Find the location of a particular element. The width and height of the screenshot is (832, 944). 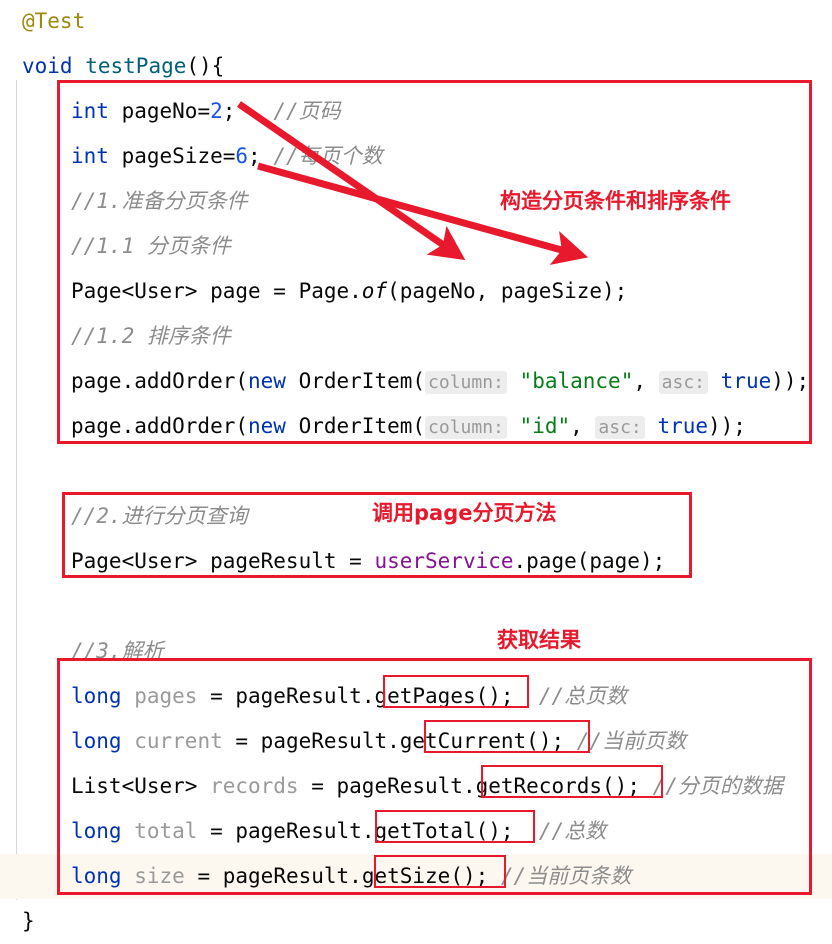

code-token-plain: Page<User> pageResult = is located at coordinates (223, 561).